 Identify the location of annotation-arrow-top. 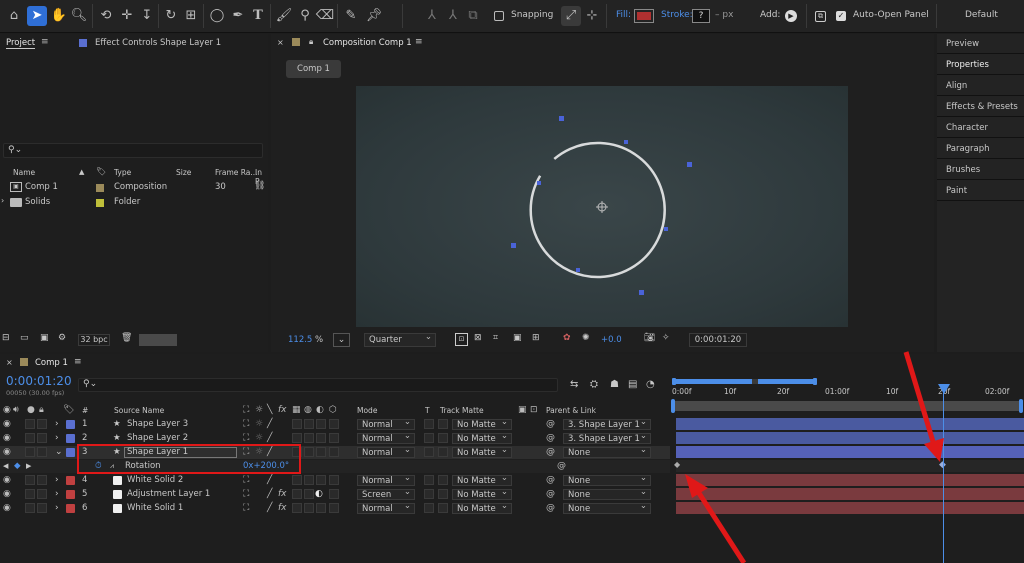
(920, 398).